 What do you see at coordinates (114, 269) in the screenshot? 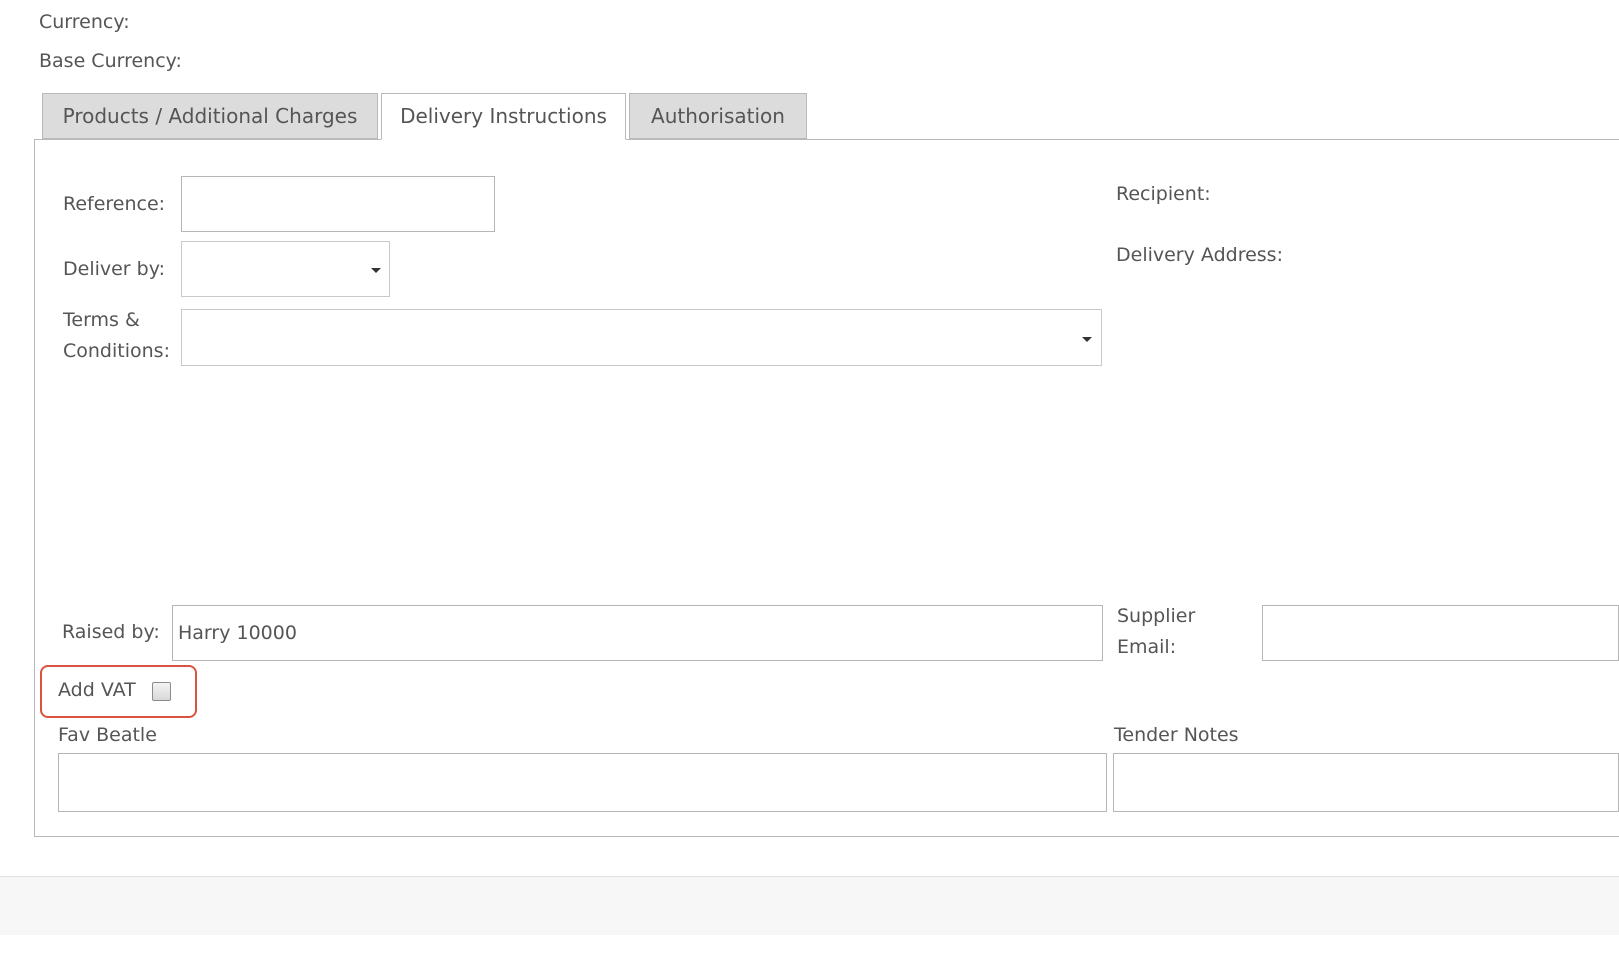
I see `deliver-by-label: Deliver by:` at bounding box center [114, 269].